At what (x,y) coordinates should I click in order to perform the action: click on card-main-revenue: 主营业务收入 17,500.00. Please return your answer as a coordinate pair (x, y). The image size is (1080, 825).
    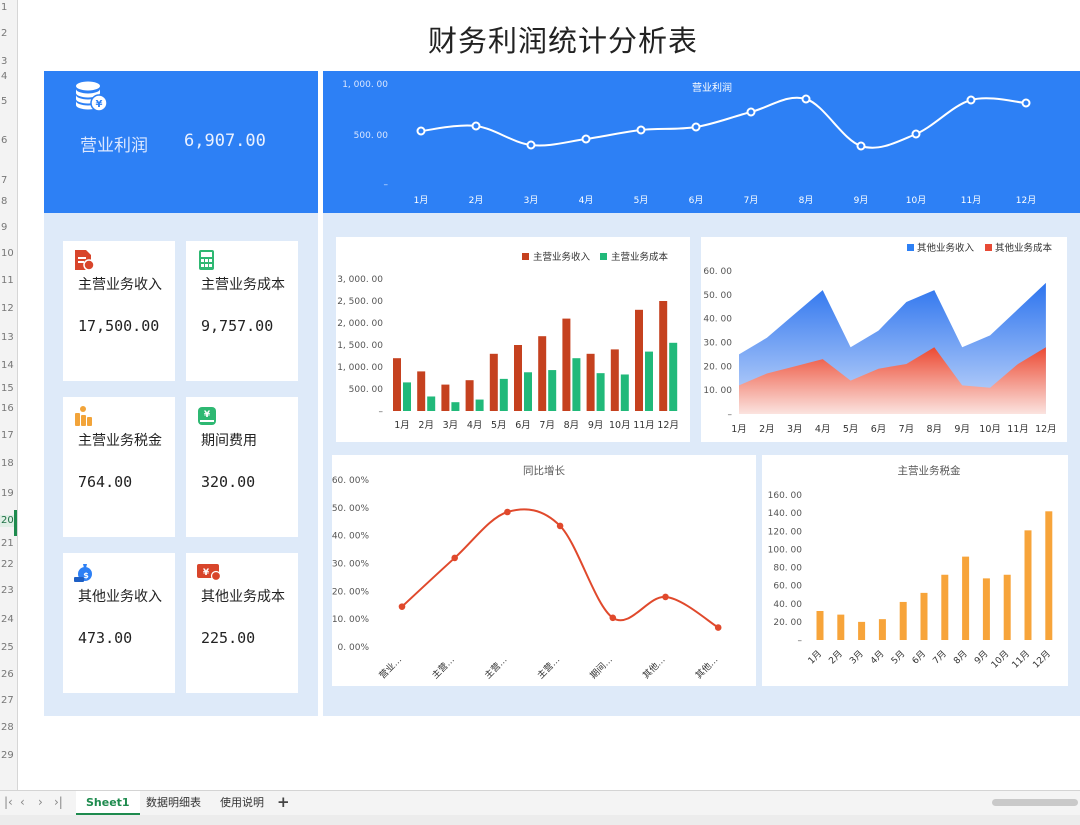
    Looking at the image, I should click on (119, 311).